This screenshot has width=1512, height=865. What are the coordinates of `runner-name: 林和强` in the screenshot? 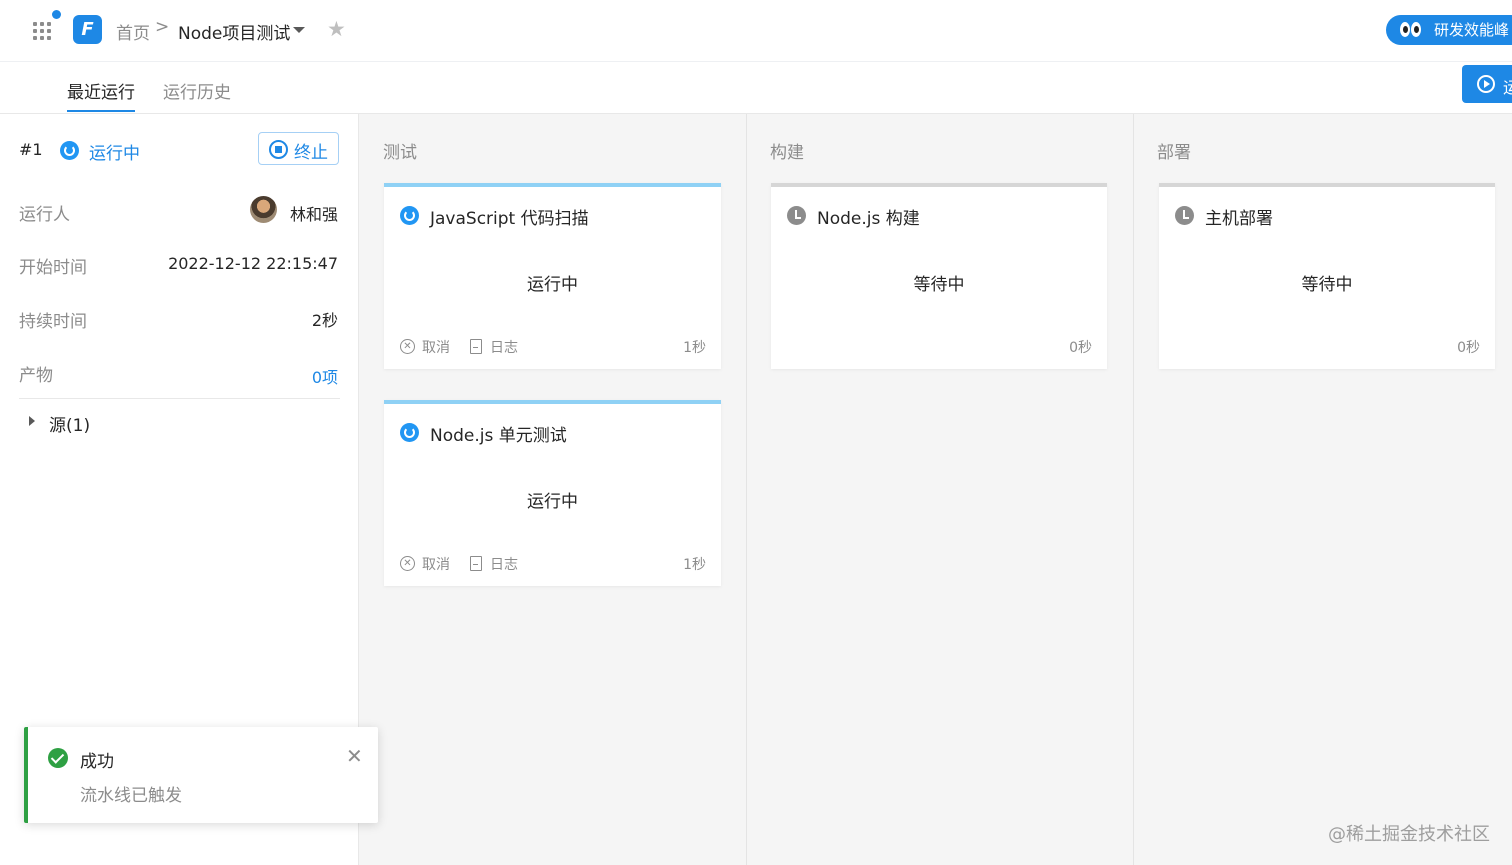 It's located at (313, 214).